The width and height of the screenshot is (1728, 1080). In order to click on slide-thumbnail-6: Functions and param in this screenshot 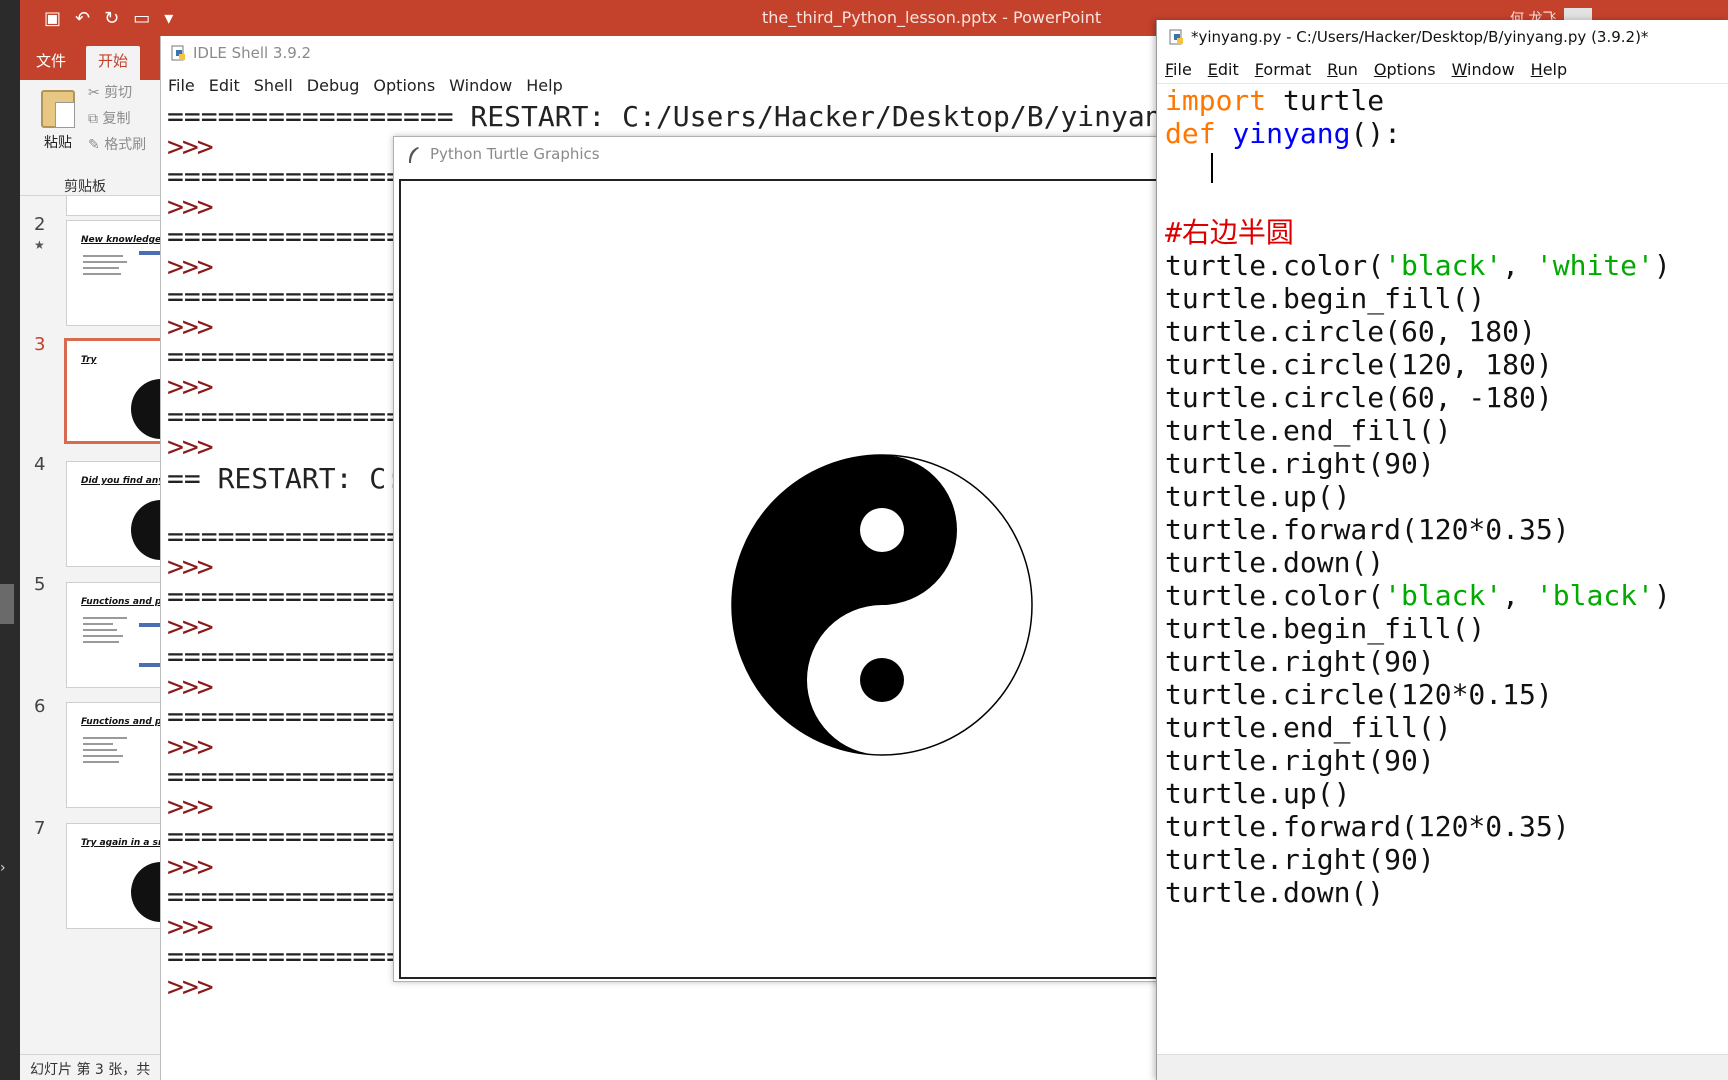, I will do `click(116, 755)`.